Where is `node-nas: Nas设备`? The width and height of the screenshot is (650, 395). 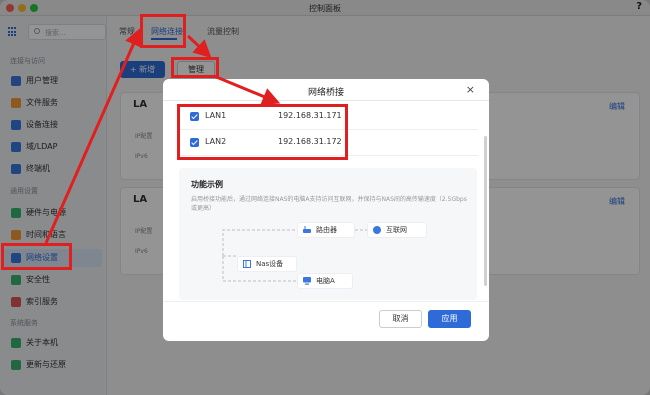 node-nas: Nas设备 is located at coordinates (267, 264).